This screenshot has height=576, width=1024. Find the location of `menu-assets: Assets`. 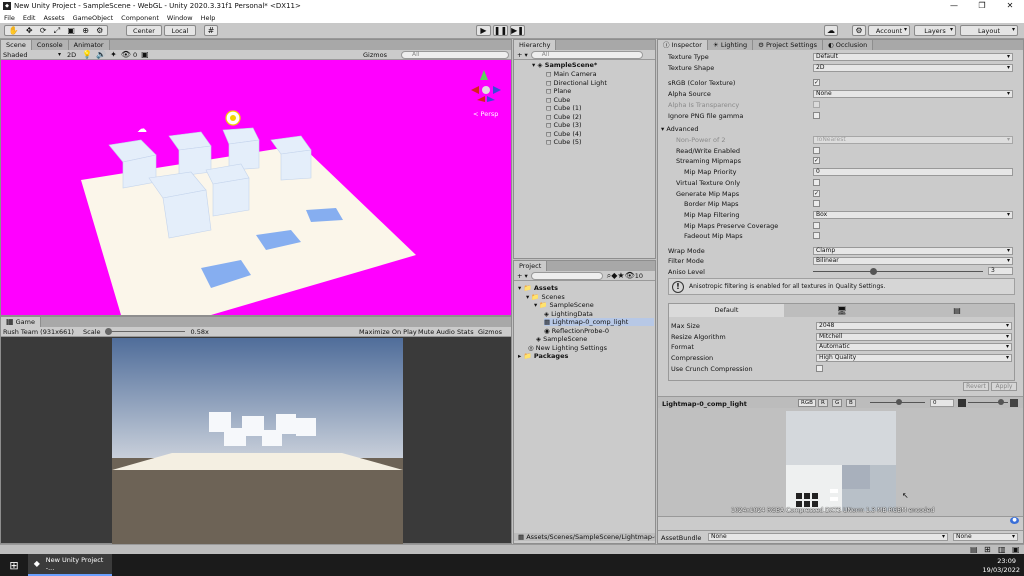

menu-assets: Assets is located at coordinates (53, 18).